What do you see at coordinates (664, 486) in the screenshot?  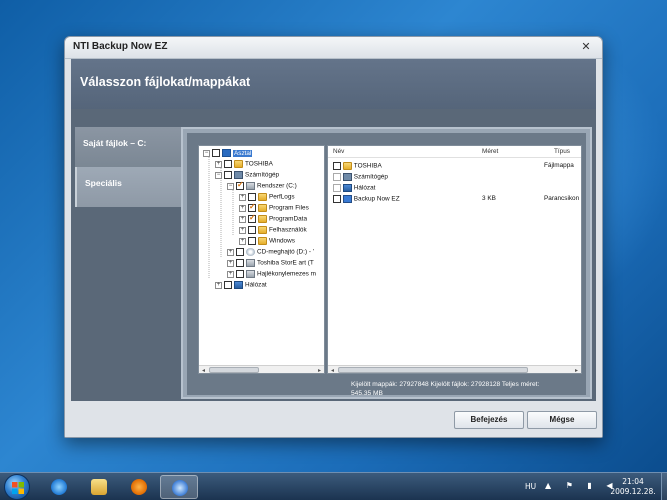 I see `show-desktop-button` at bounding box center [664, 486].